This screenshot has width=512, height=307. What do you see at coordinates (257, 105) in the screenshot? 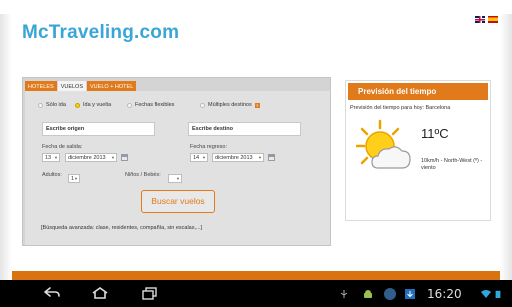
I see `info-icon: ?` at bounding box center [257, 105].